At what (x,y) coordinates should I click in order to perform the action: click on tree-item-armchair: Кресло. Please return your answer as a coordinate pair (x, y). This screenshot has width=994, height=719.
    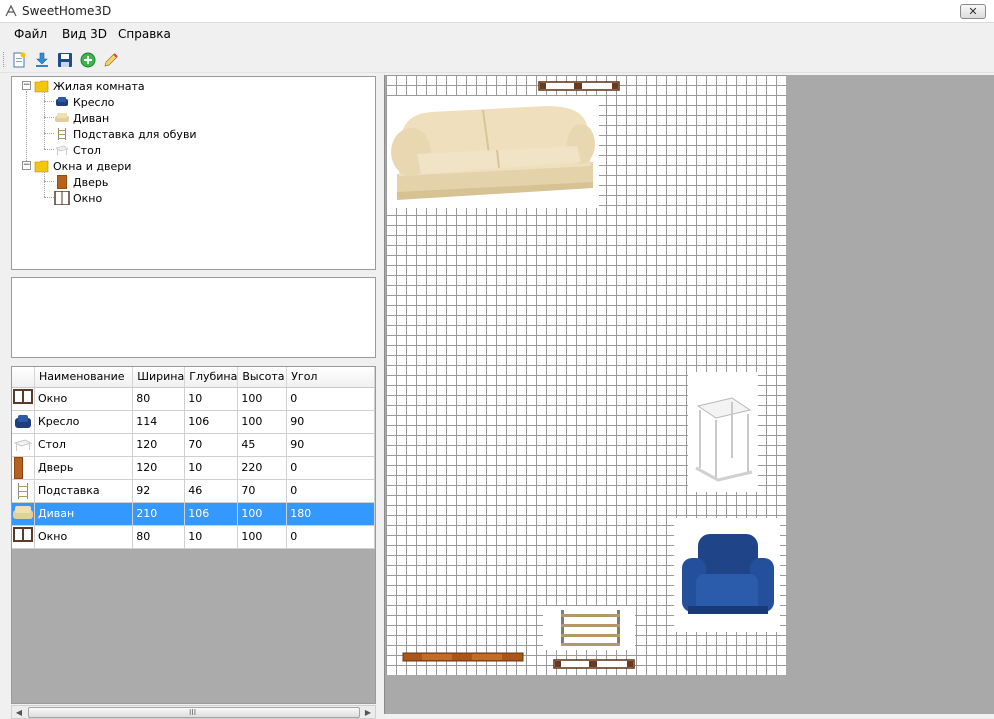
    Looking at the image, I should click on (84, 102).